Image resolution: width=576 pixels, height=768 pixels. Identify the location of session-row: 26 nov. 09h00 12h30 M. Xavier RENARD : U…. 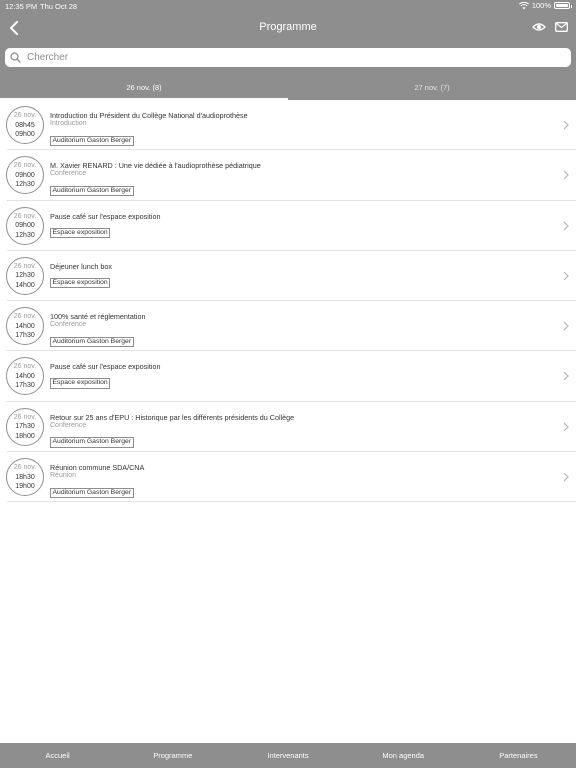
(291, 175).